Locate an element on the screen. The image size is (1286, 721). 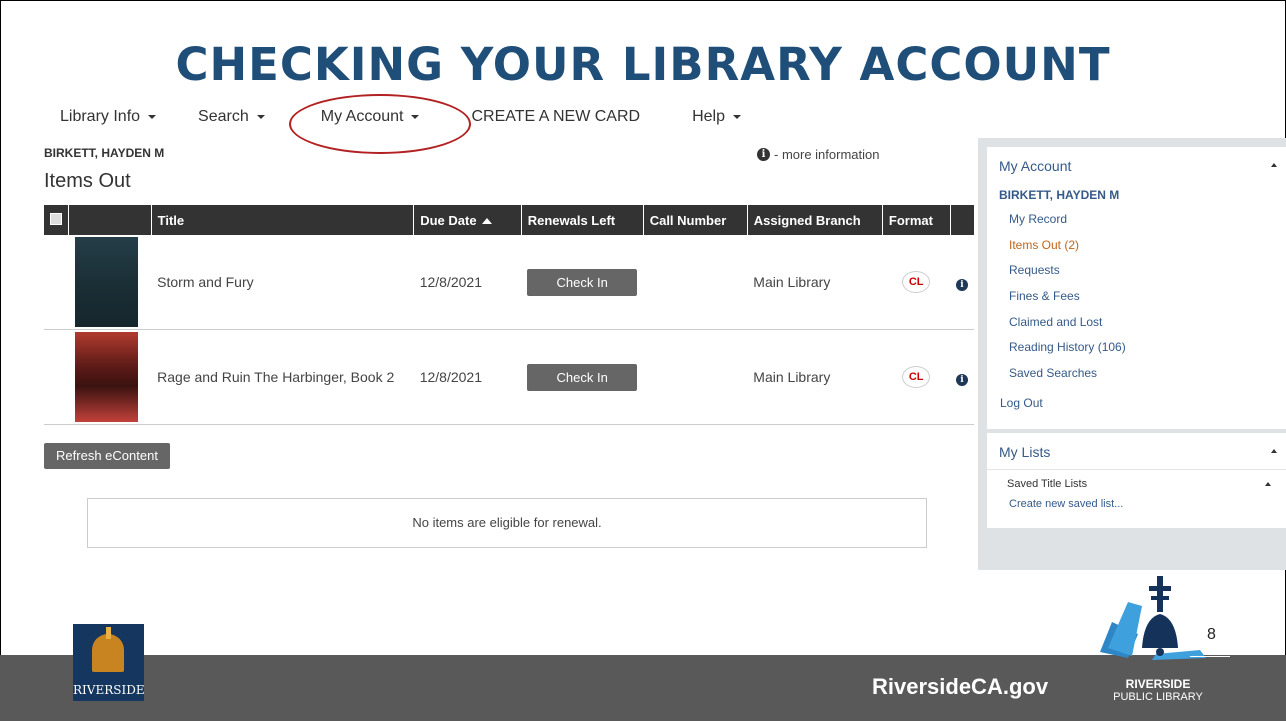
library-logo-subname: PUBLIC LIBRARY is located at coordinates (1158, 697).